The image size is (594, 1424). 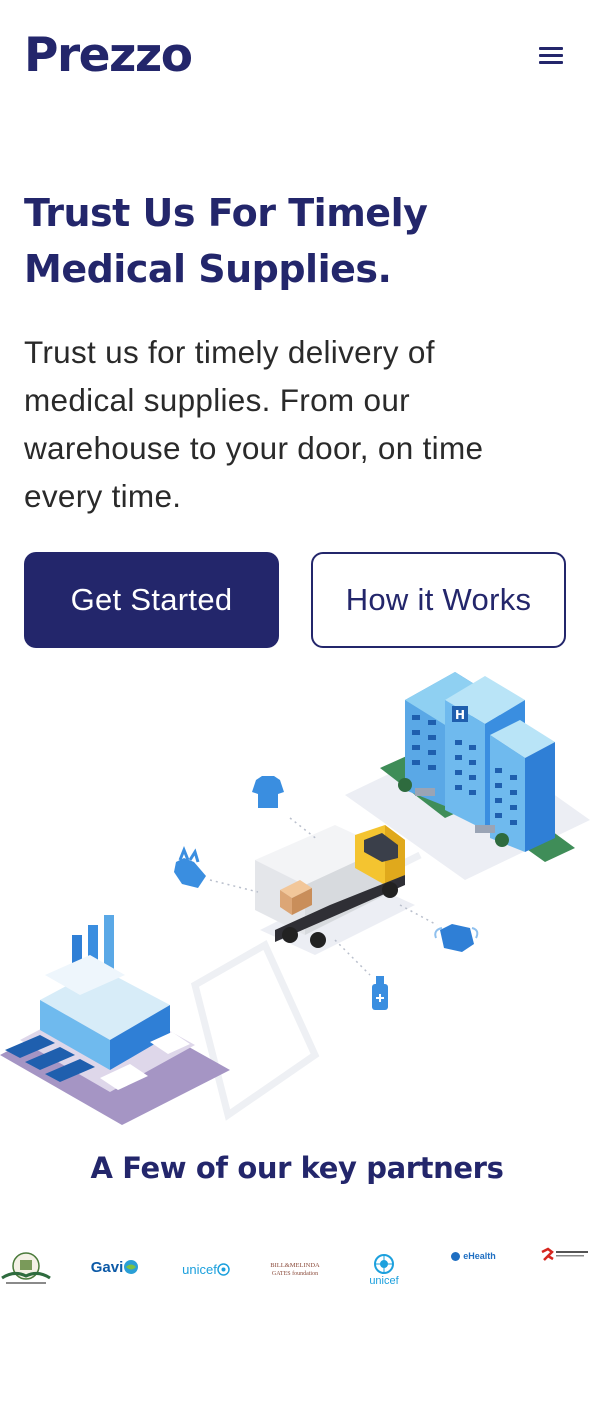 I want to click on hero-title: Trust Us For Timely Medical Supplies., so click(x=294, y=241).